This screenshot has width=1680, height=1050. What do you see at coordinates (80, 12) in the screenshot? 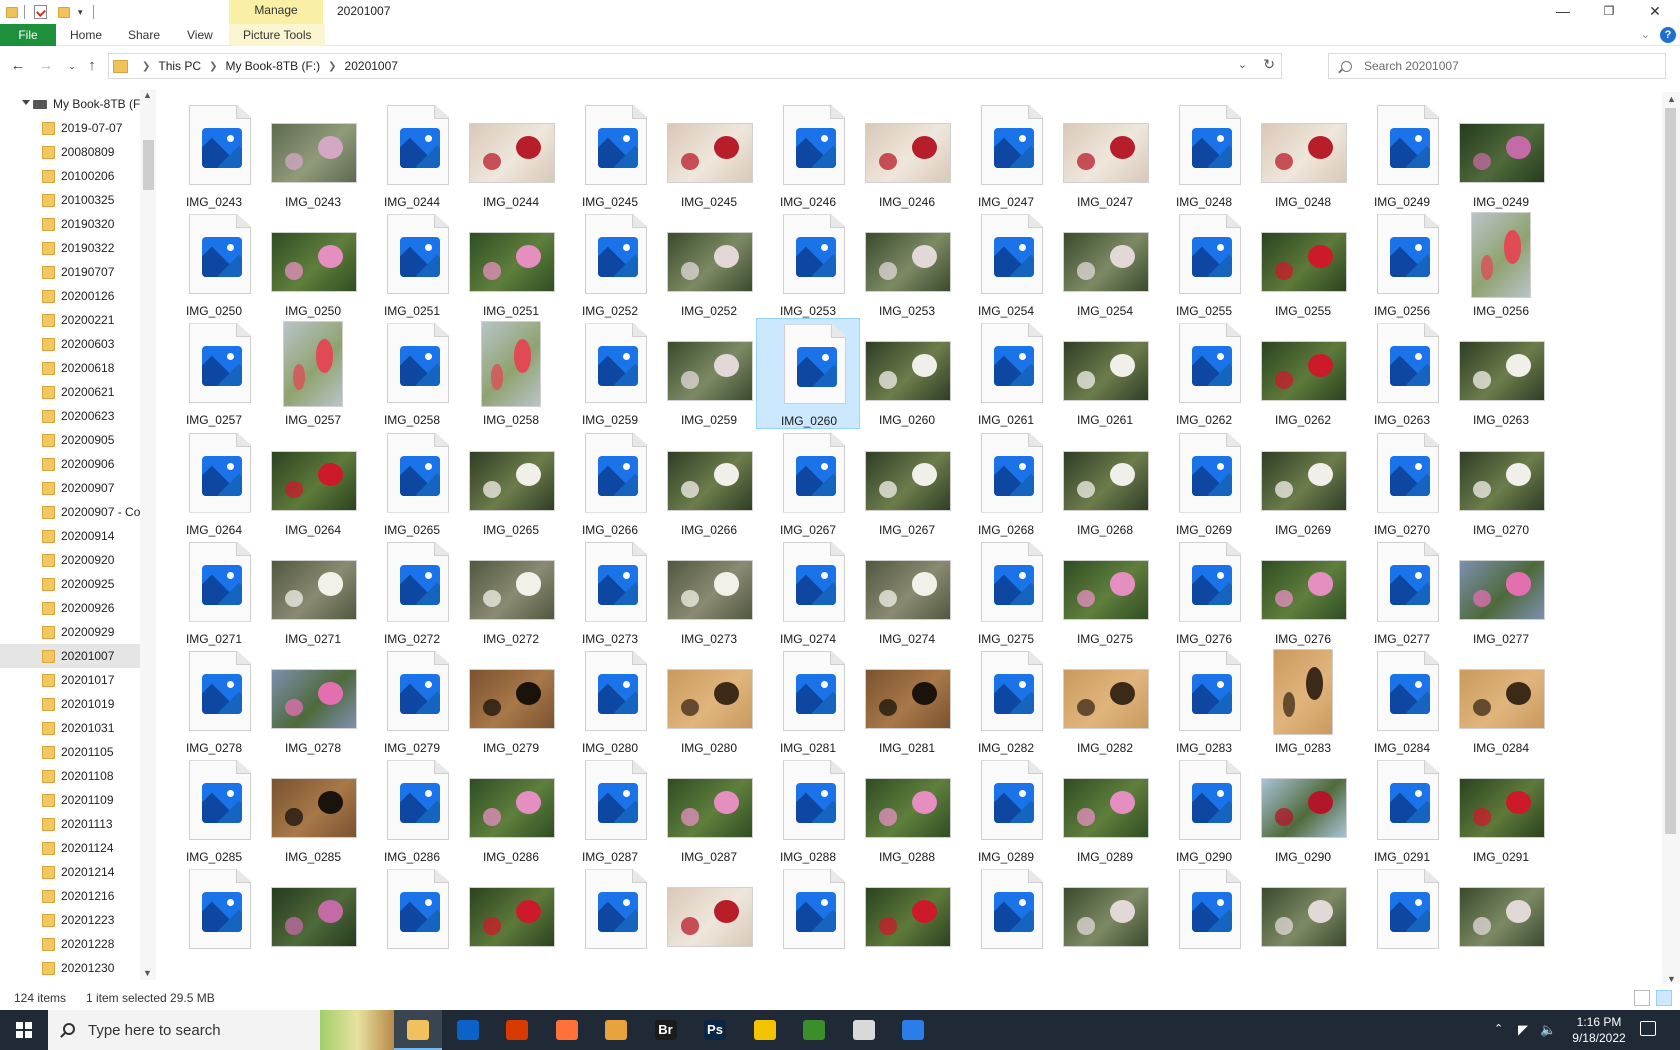
I see `customize-qat-icon: ▾` at bounding box center [80, 12].